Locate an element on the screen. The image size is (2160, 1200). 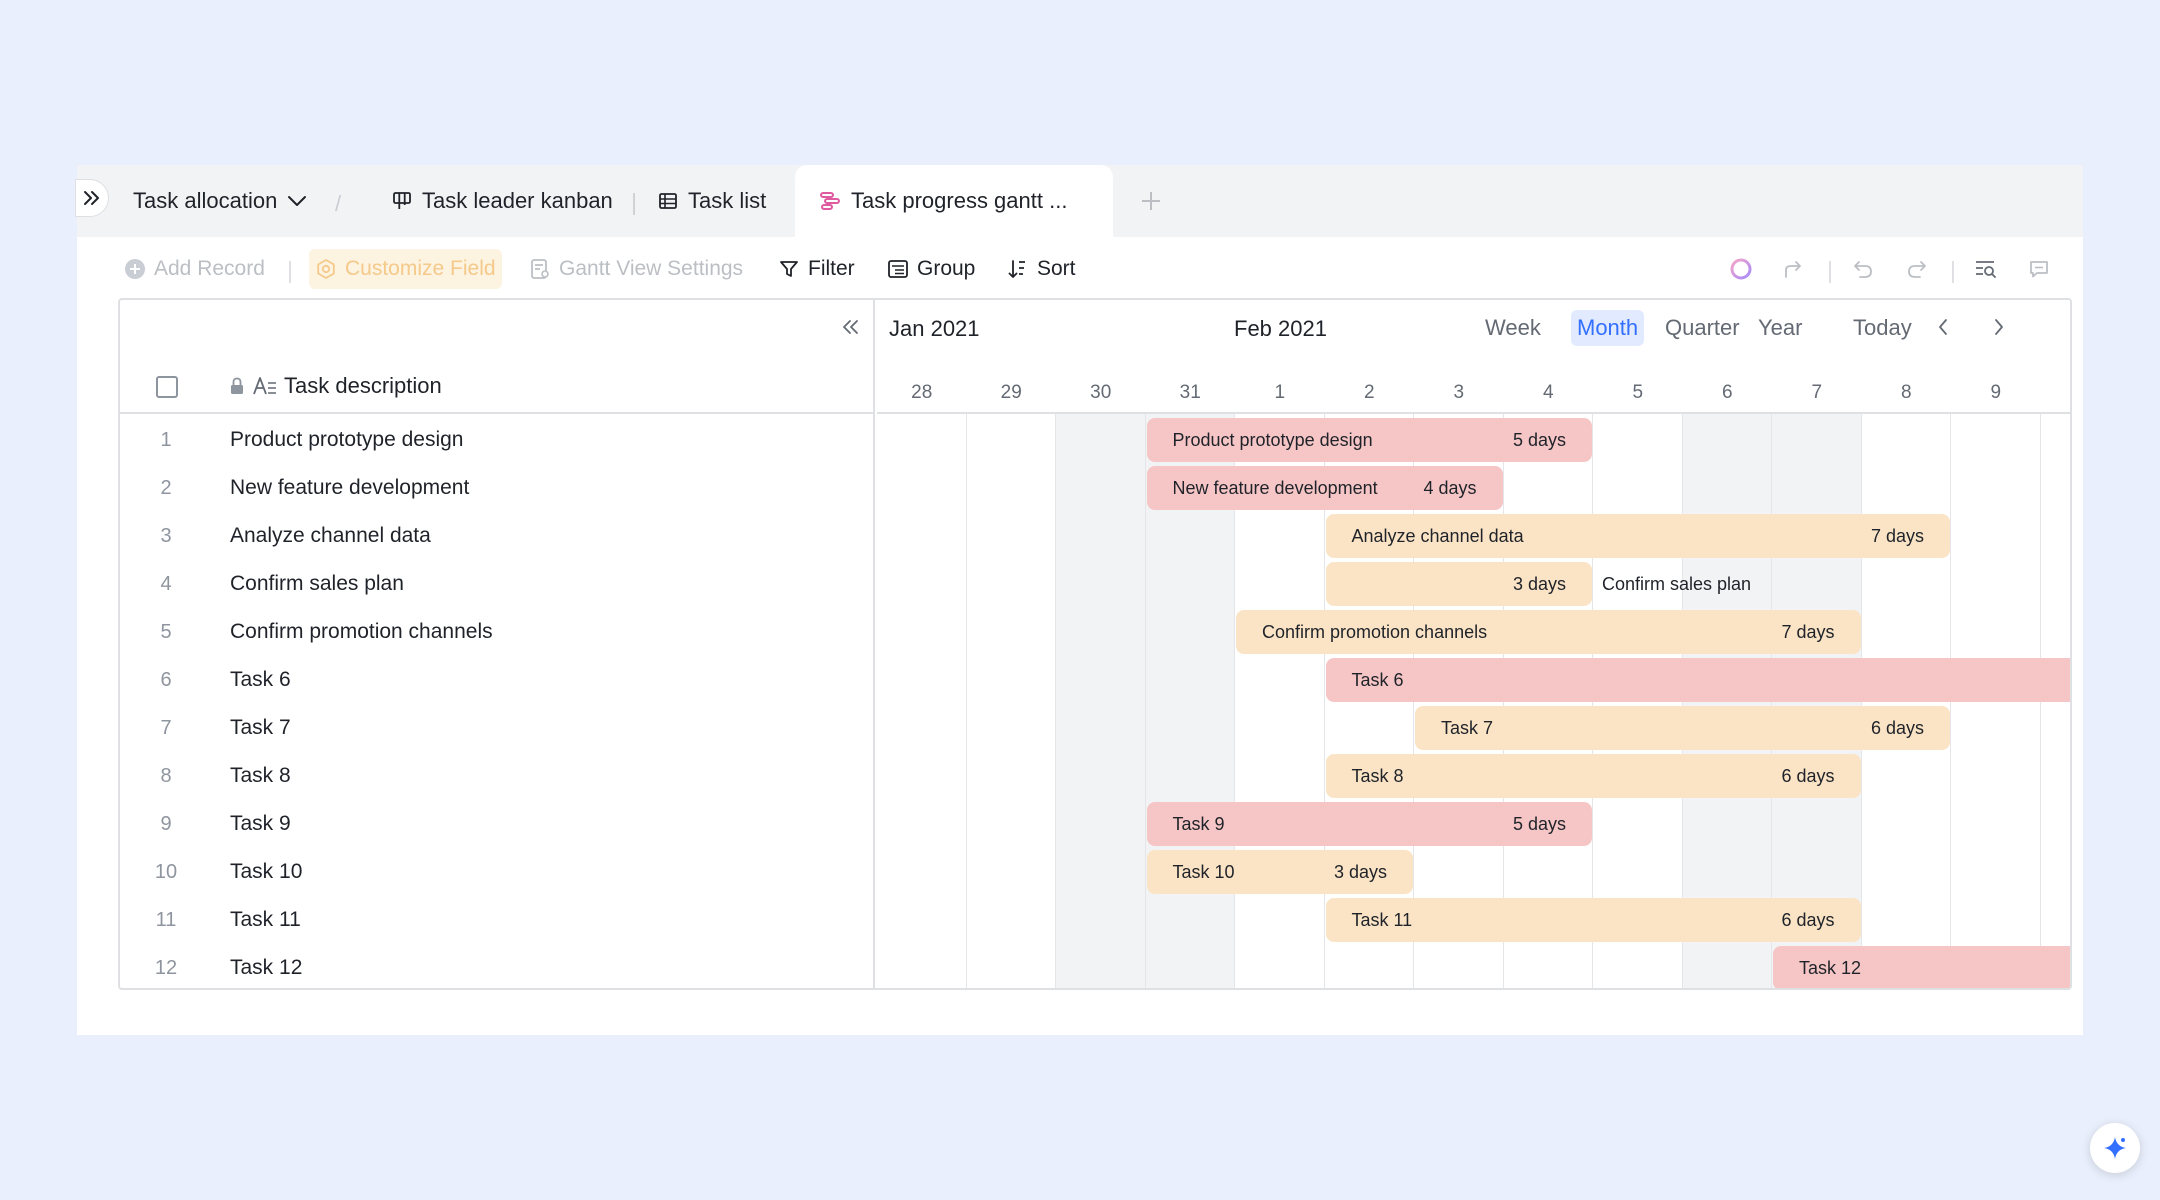
column-header-task-description: Task description is located at coordinates (335, 386).